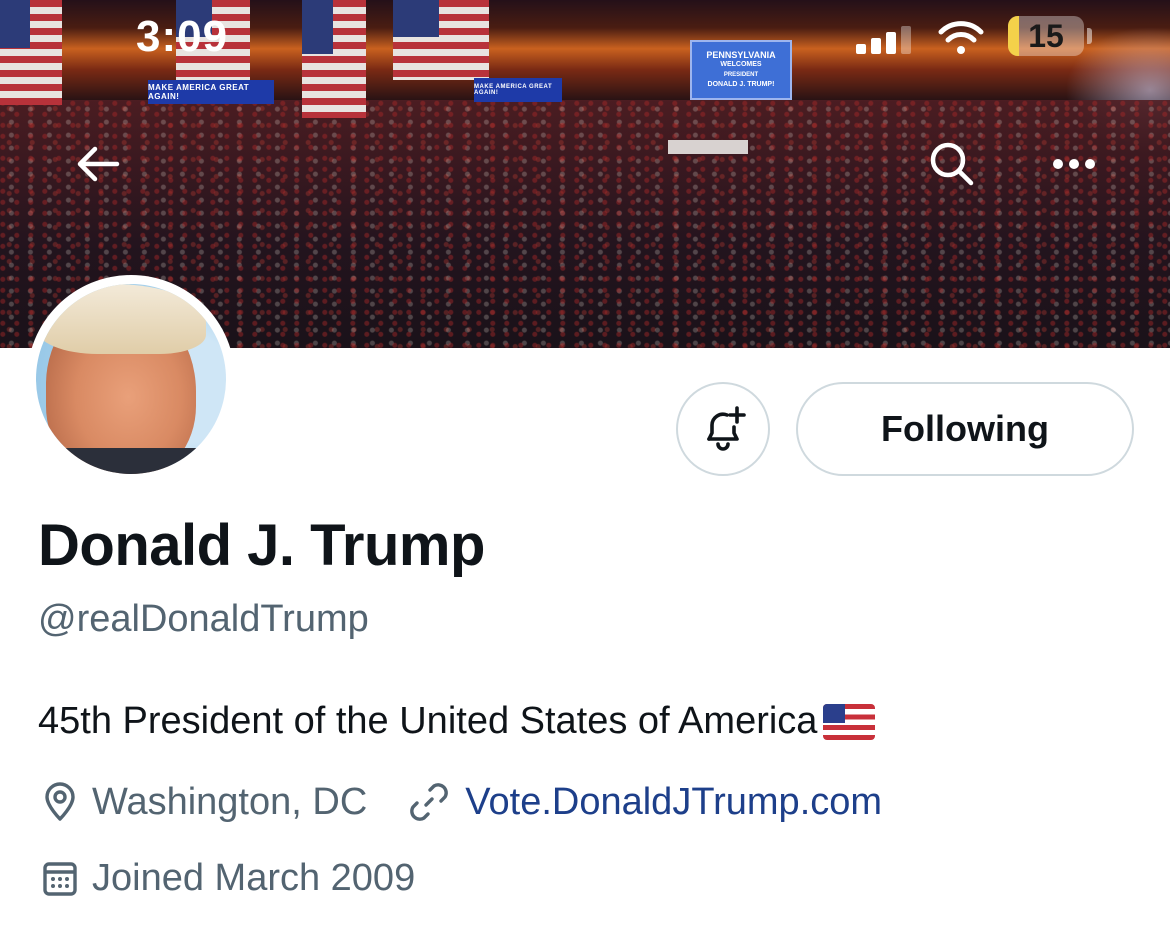 The width and height of the screenshot is (1170, 942). Describe the element at coordinates (708, 147) in the screenshot. I see `banner-stage` at that location.